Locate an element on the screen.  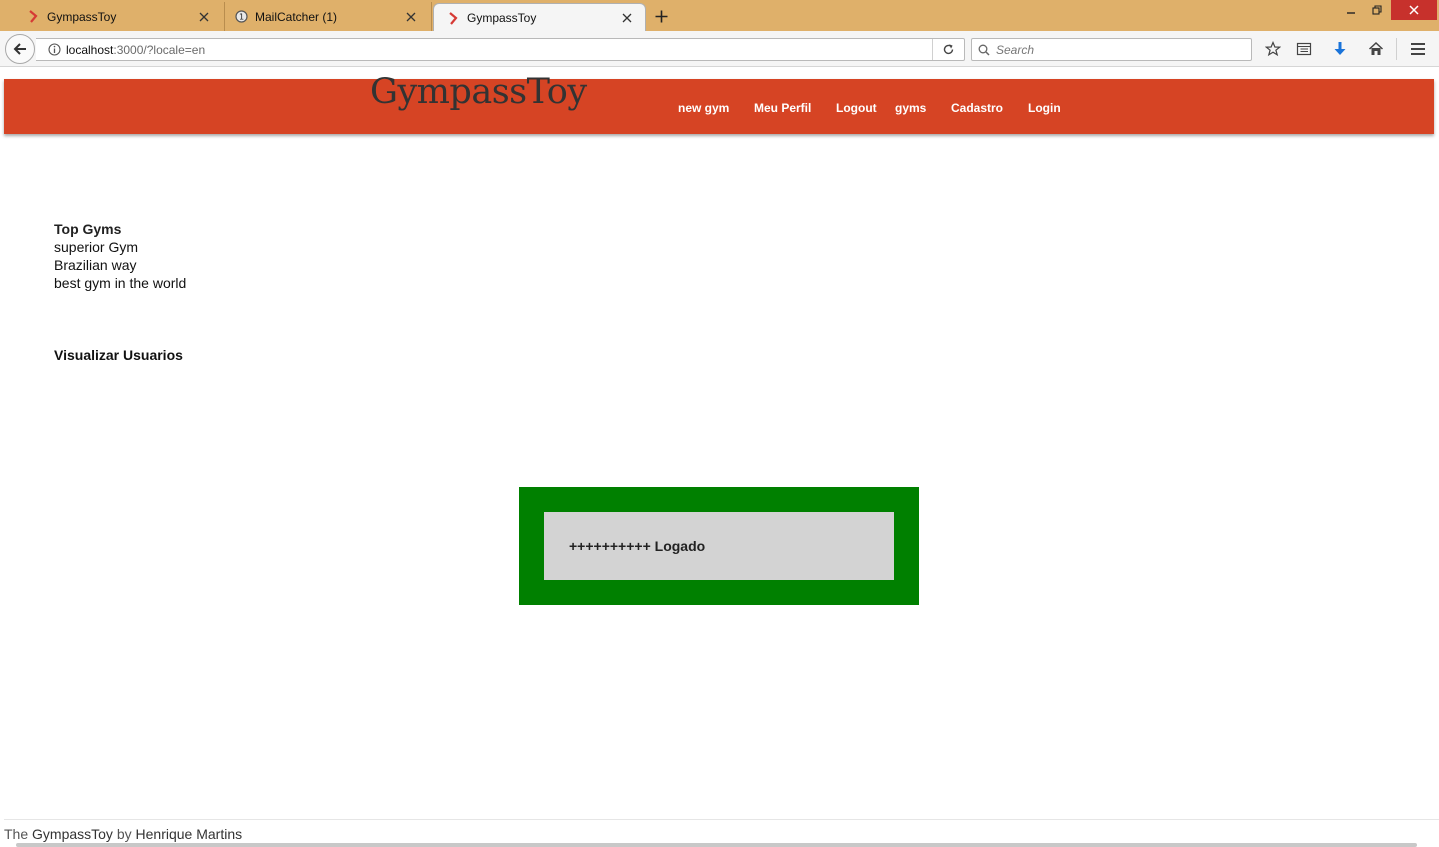
toolbar-divider is located at coordinates (1396, 49).